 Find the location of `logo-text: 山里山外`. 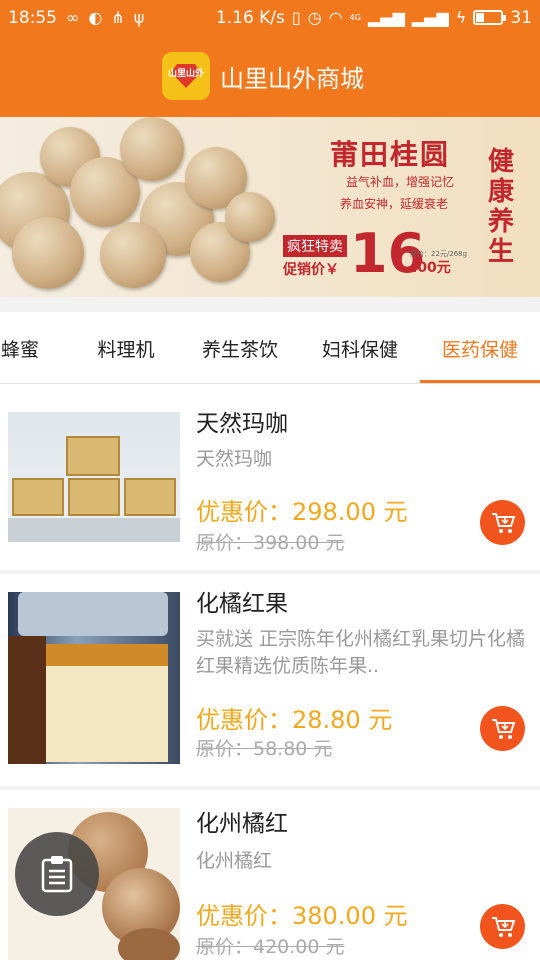

logo-text: 山里山外 is located at coordinates (185, 74).